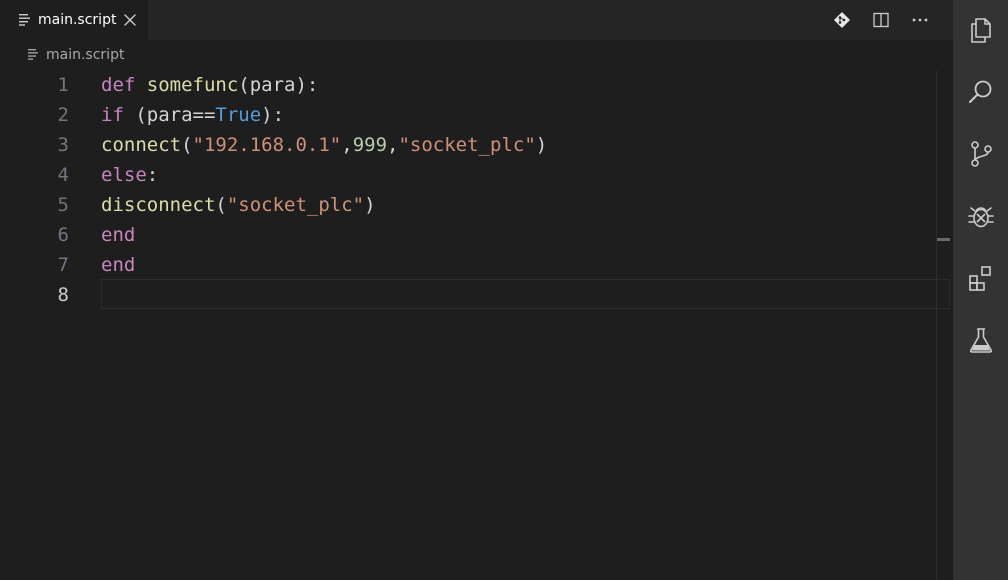 The width and height of the screenshot is (1008, 580). Describe the element at coordinates (842, 20) in the screenshot. I see `source-control-diamond-icon` at that location.